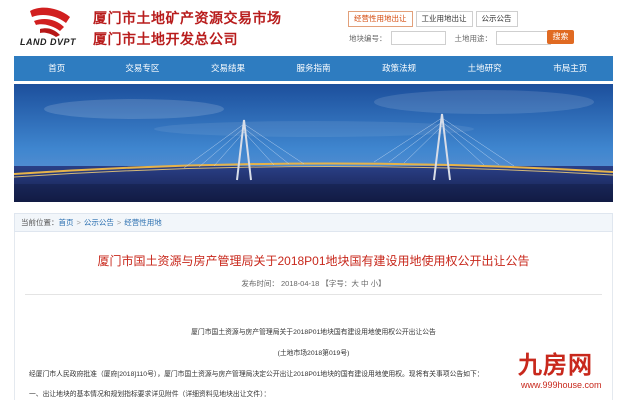 Image resolution: width=625 pixels, height=400 pixels. Describe the element at coordinates (496, 19) in the screenshot. I see `tab-announcements: 公示公告` at that location.